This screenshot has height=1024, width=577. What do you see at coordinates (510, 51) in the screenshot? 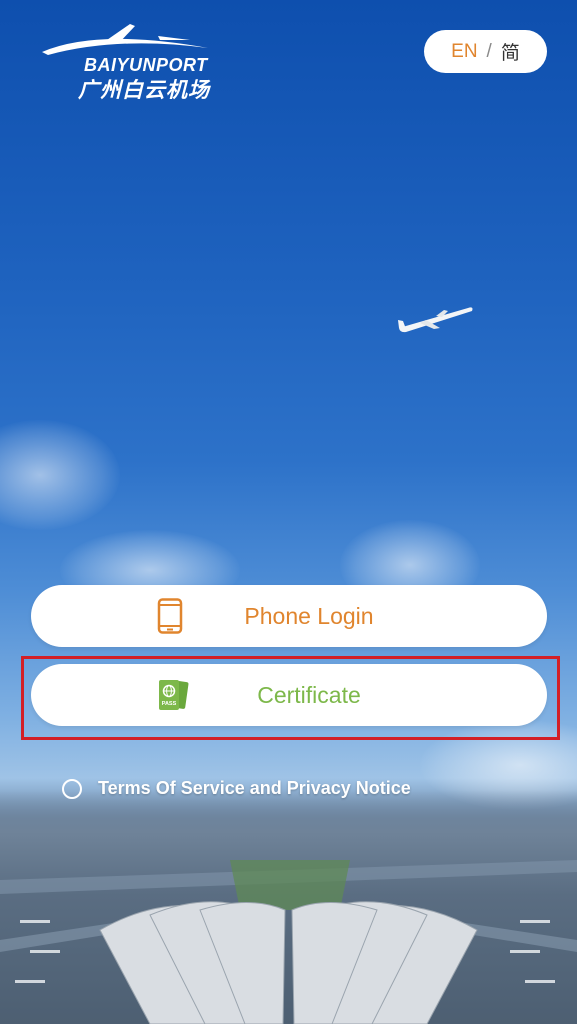
I see `language-option-zh: 简` at bounding box center [510, 51].